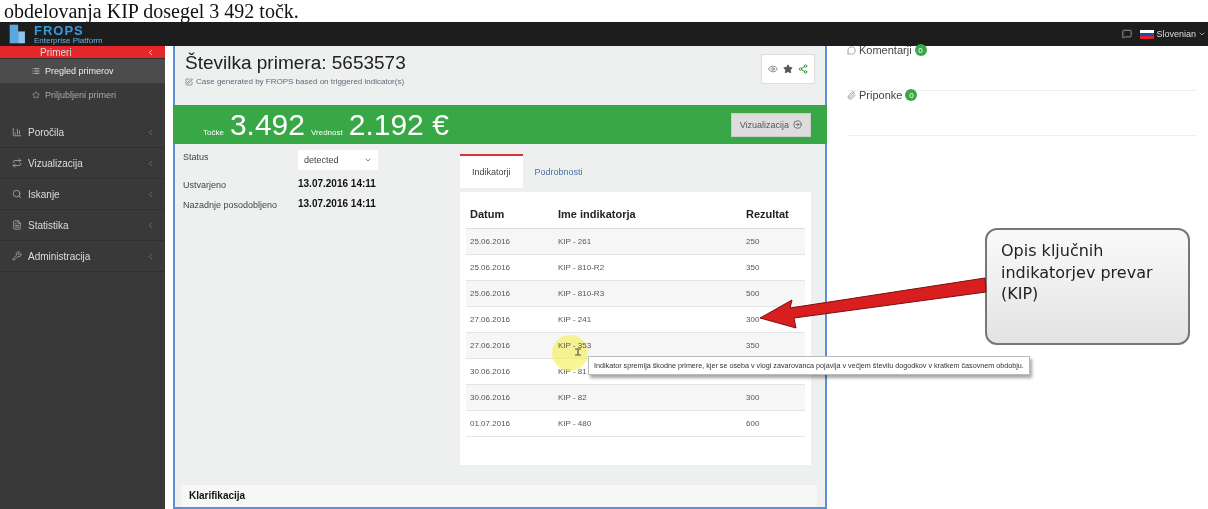 This screenshot has width=1208, height=509. I want to click on clarification-heading: Klarifikacija, so click(499, 495).